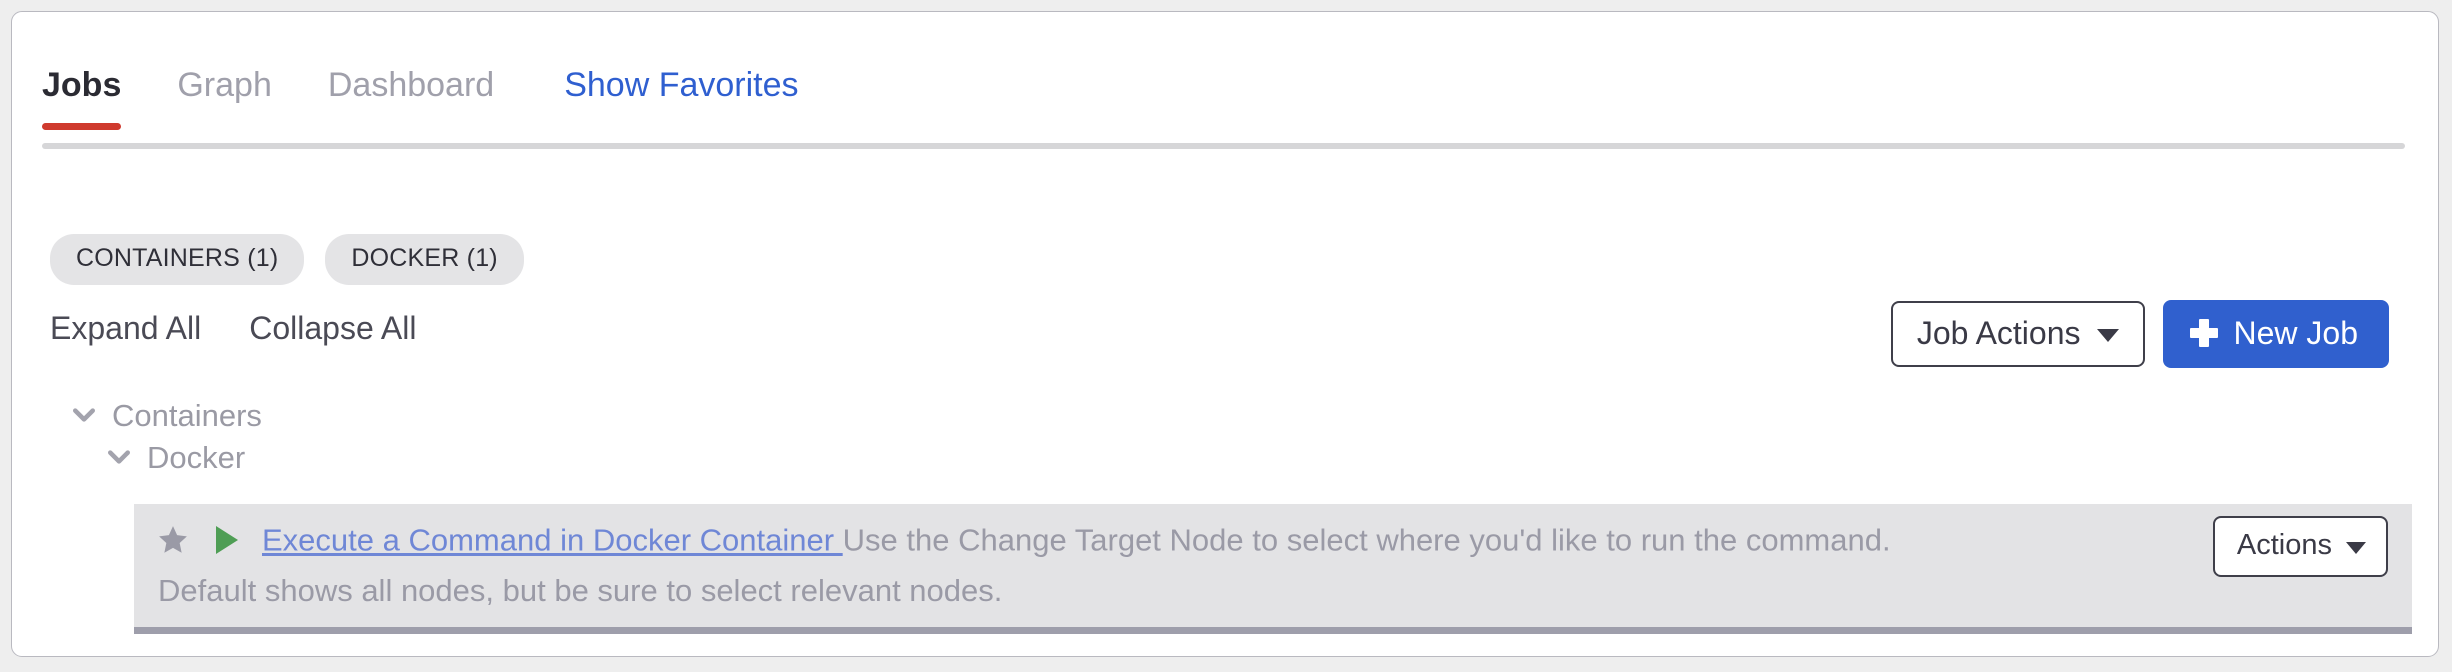 The width and height of the screenshot is (2452, 672). What do you see at coordinates (227, 540) in the screenshot?
I see `run-job-play-icon` at bounding box center [227, 540].